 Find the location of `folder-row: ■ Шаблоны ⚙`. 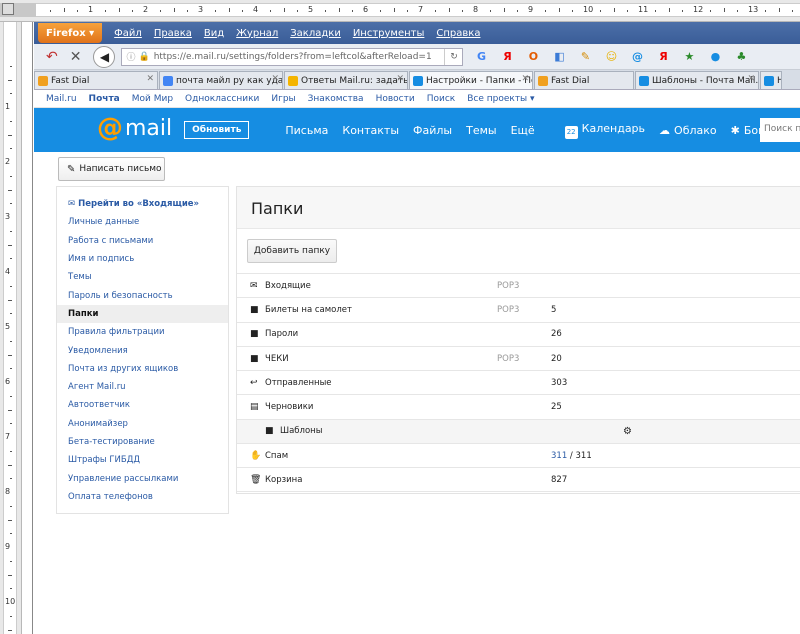

folder-row: ■ Шаблоны ⚙ is located at coordinates (518, 431).